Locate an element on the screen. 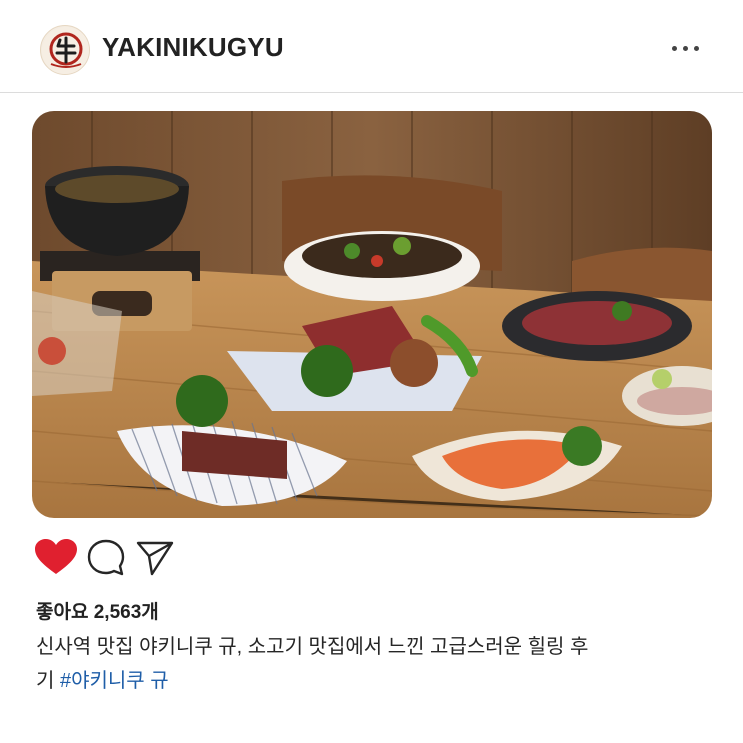 The height and width of the screenshot is (743, 743). paper-plane-icon is located at coordinates (155, 560).